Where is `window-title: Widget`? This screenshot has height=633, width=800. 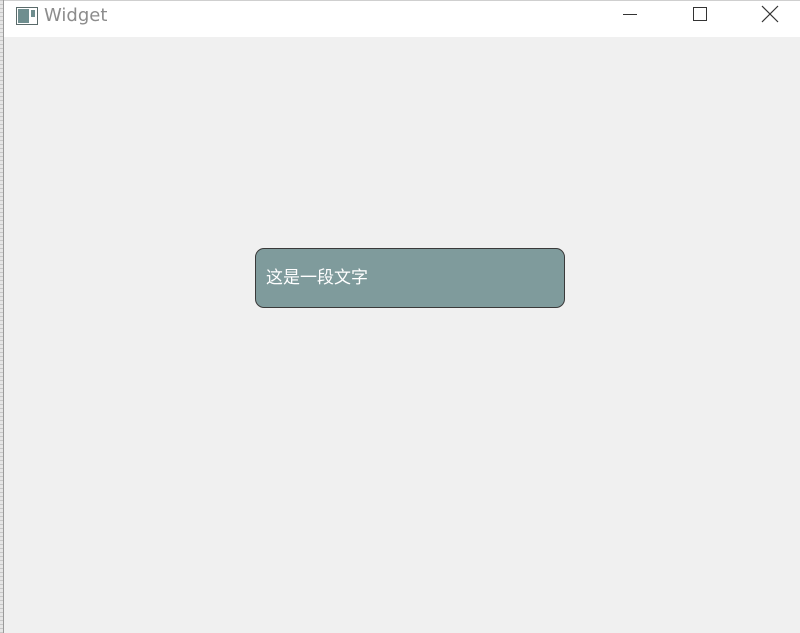
window-title: Widget is located at coordinates (76, 15).